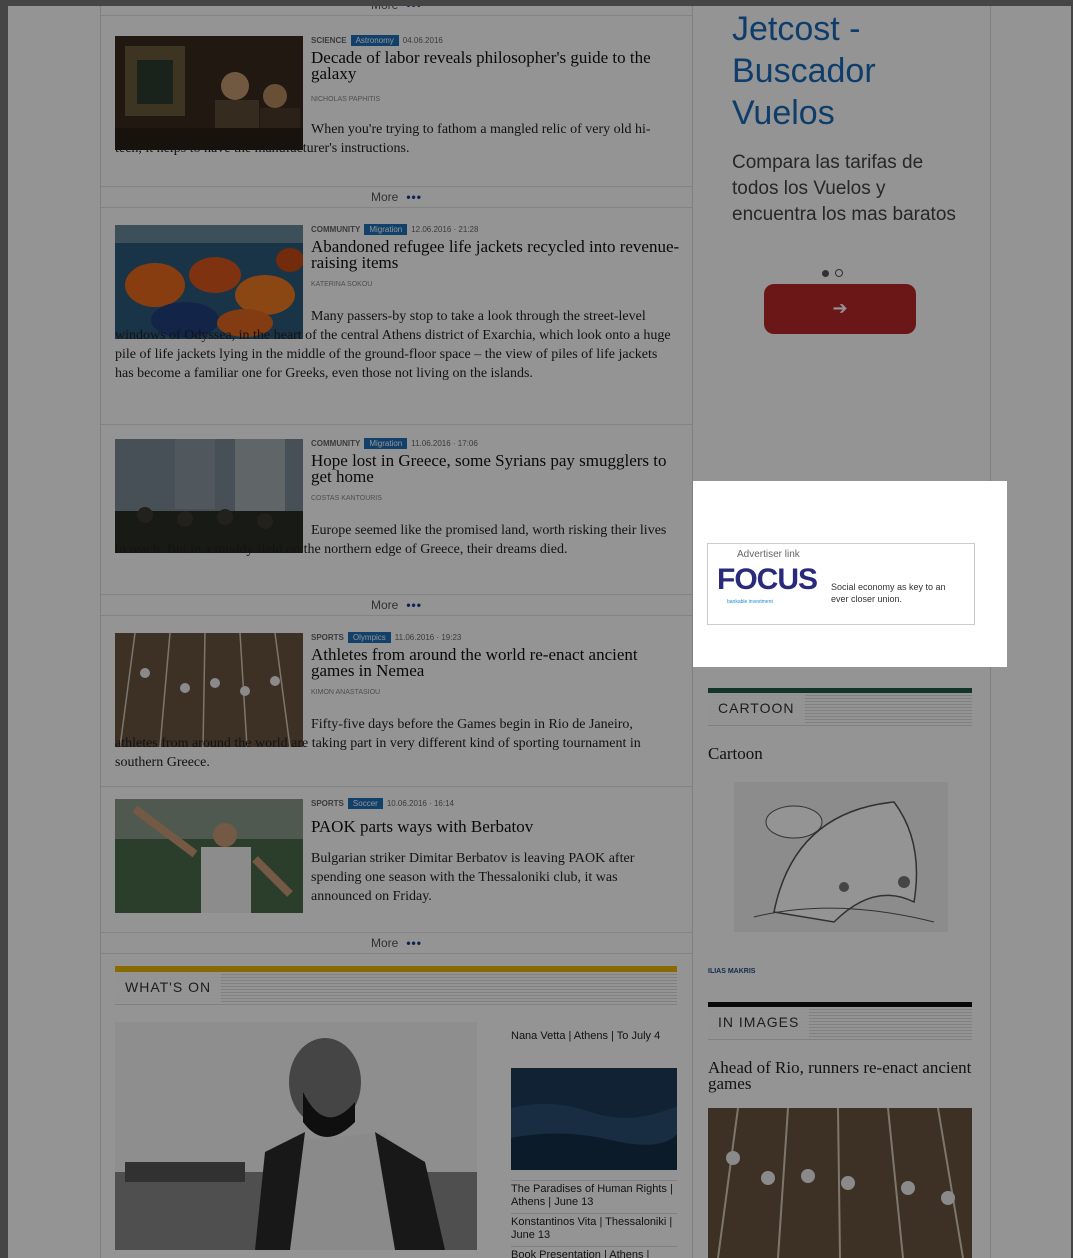 This screenshot has width=1073, height=1258. Describe the element at coordinates (594, 1119) in the screenshot. I see `whats-on-item-image` at that location.